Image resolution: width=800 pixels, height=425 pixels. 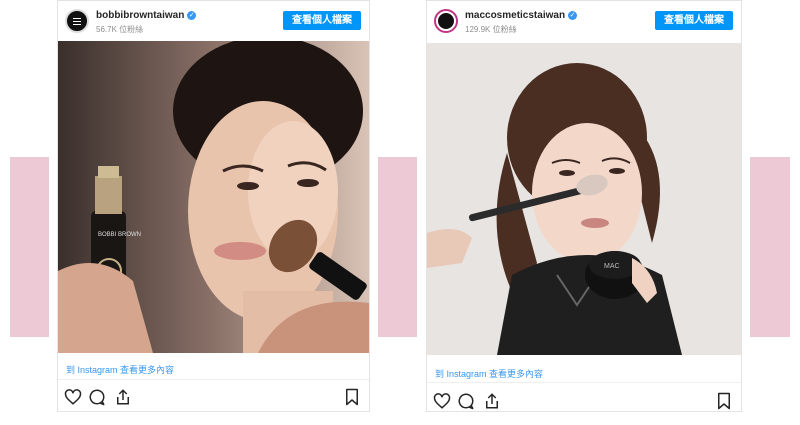 What do you see at coordinates (146, 15) in the screenshot?
I see `username: bobbibrowntaiwan ✓` at bounding box center [146, 15].